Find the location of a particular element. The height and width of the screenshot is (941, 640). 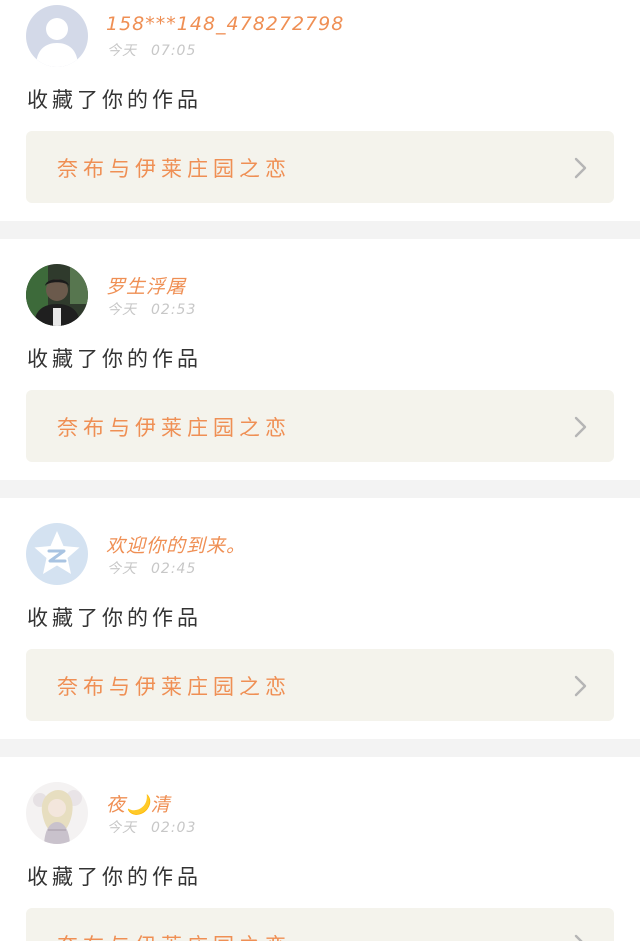

timestamp-time: 02:53 is located at coordinates (174, 310).